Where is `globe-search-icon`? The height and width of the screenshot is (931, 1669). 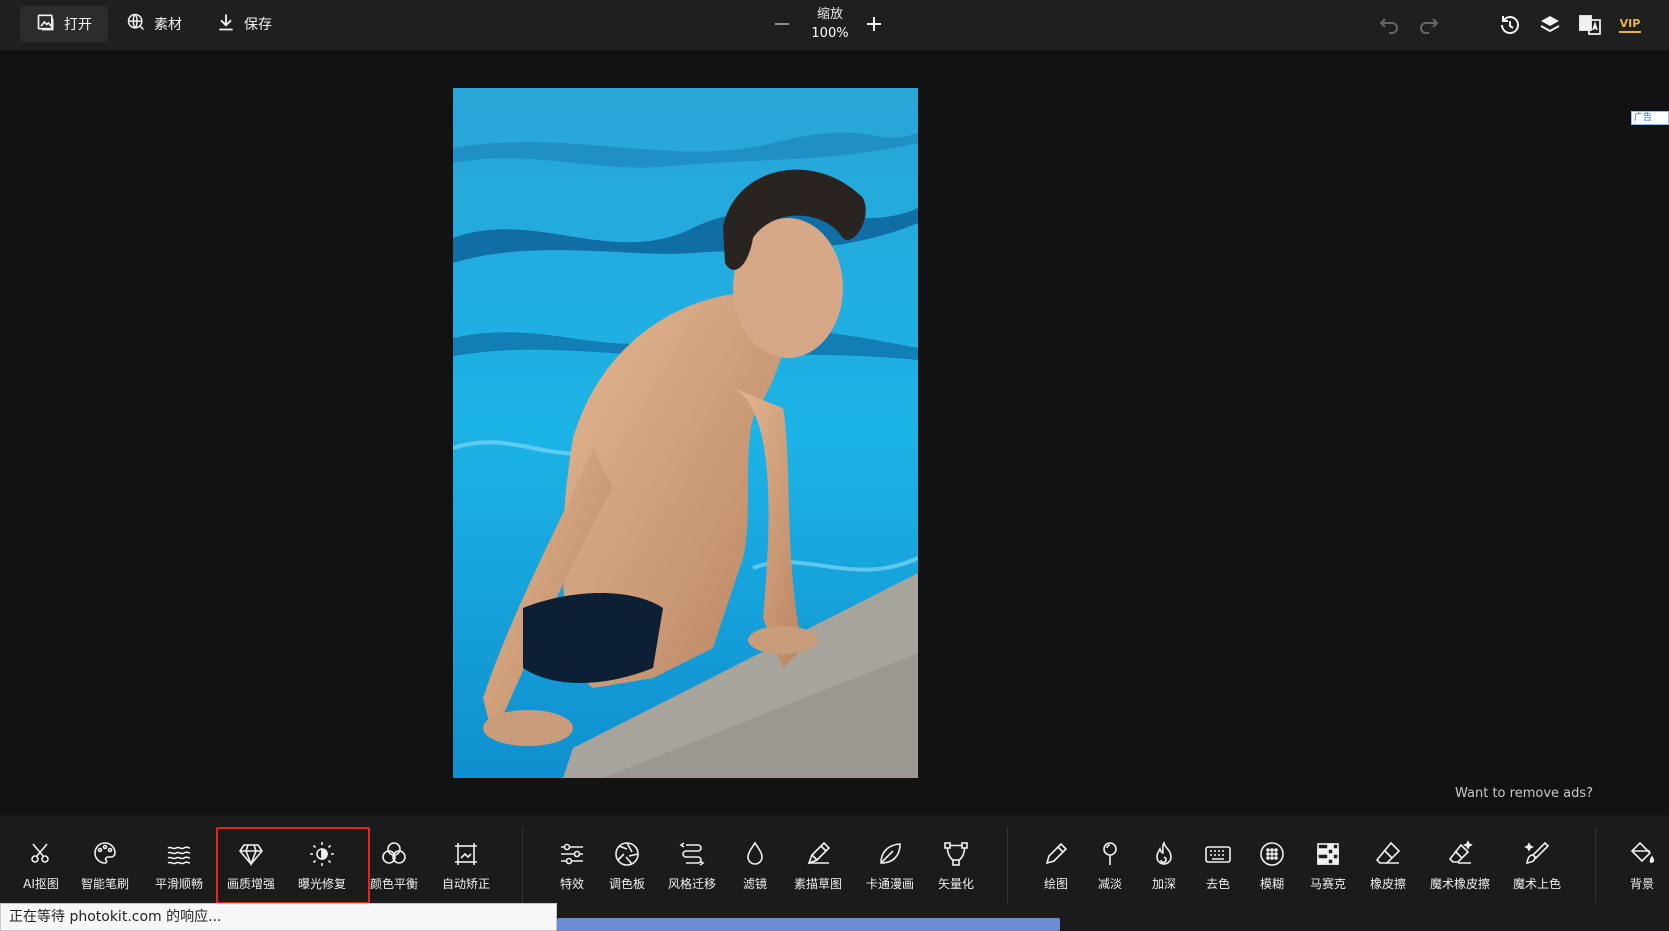
globe-search-icon is located at coordinates (136, 24).